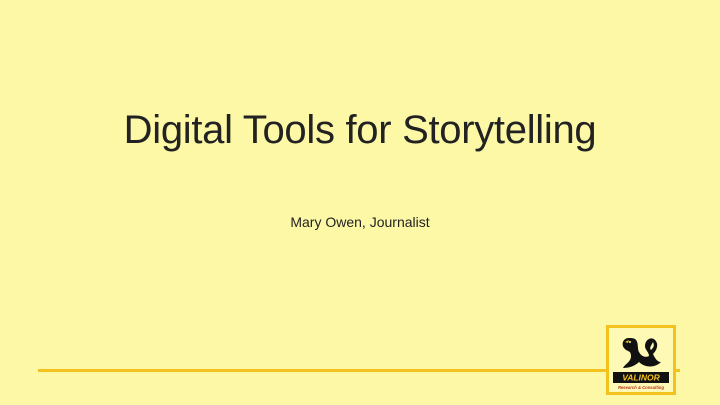 The width and height of the screenshot is (720, 405). I want to click on valinor-logo: VALINOR Research & Consulting, so click(641, 360).